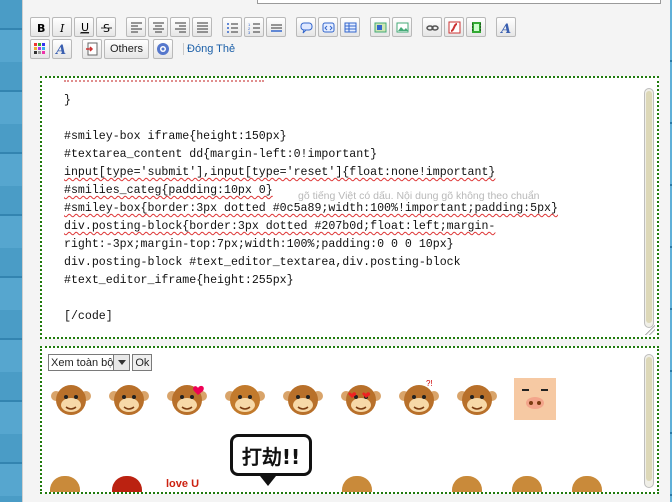 The width and height of the screenshot is (672, 502). What do you see at coordinates (122, 362) in the screenshot?
I see `category-dropdown` at bounding box center [122, 362].